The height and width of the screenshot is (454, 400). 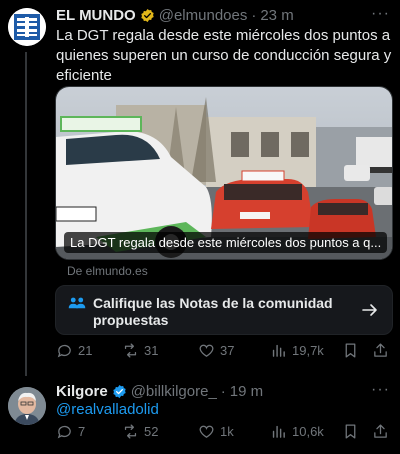 I want to click on tweet-actions: 7 52 1k 10,6k, so click(x=226, y=433).